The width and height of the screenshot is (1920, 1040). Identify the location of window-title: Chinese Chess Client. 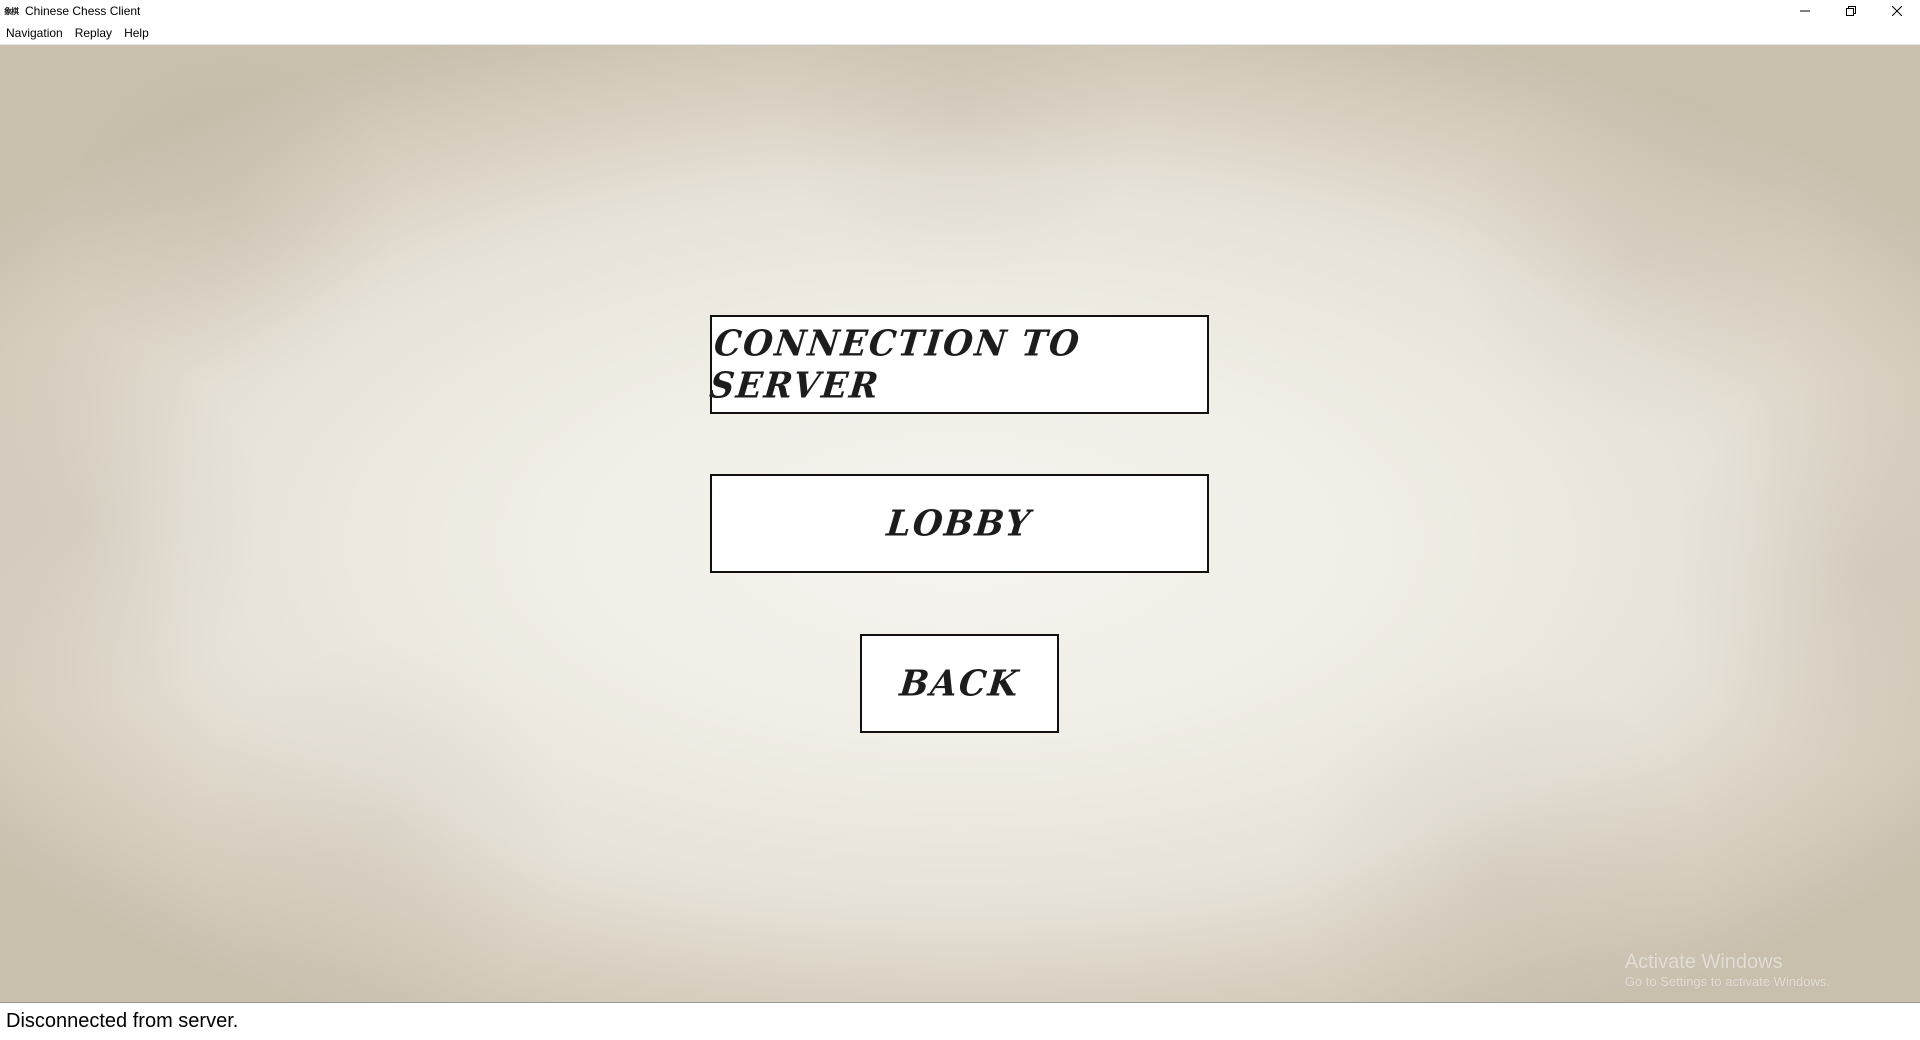
(83, 11).